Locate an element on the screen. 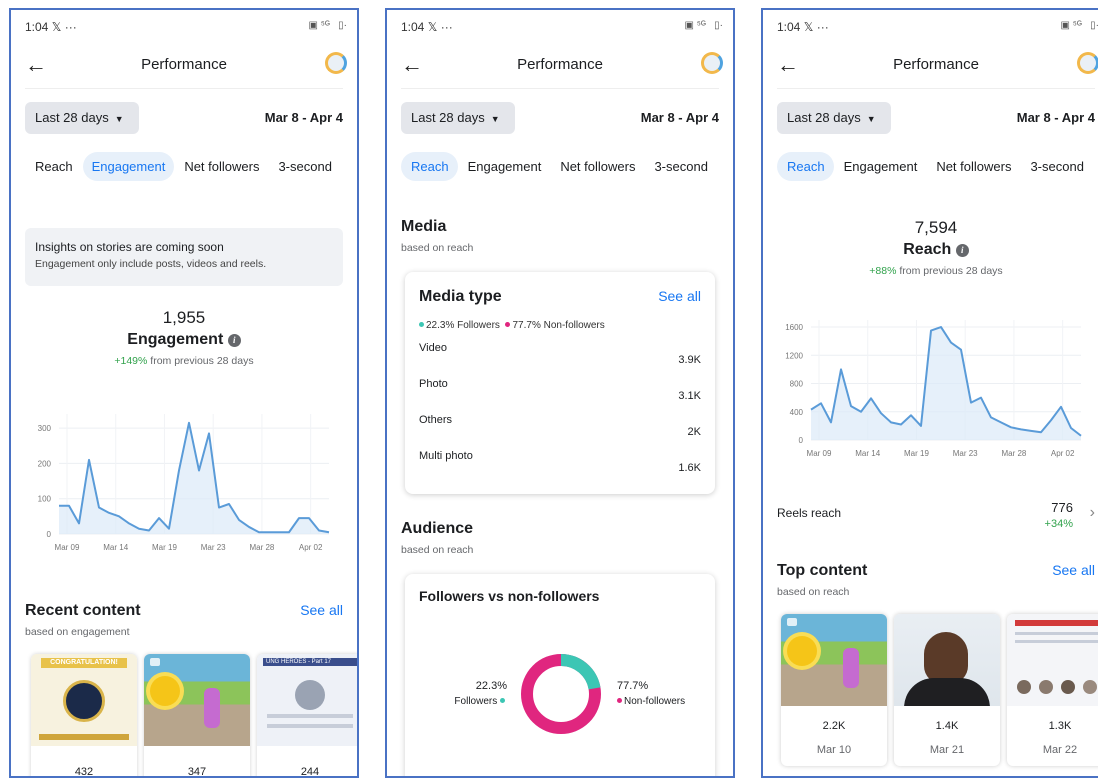 The height and width of the screenshot is (778, 1098). engagement-total: 1,955 is located at coordinates (184, 318).